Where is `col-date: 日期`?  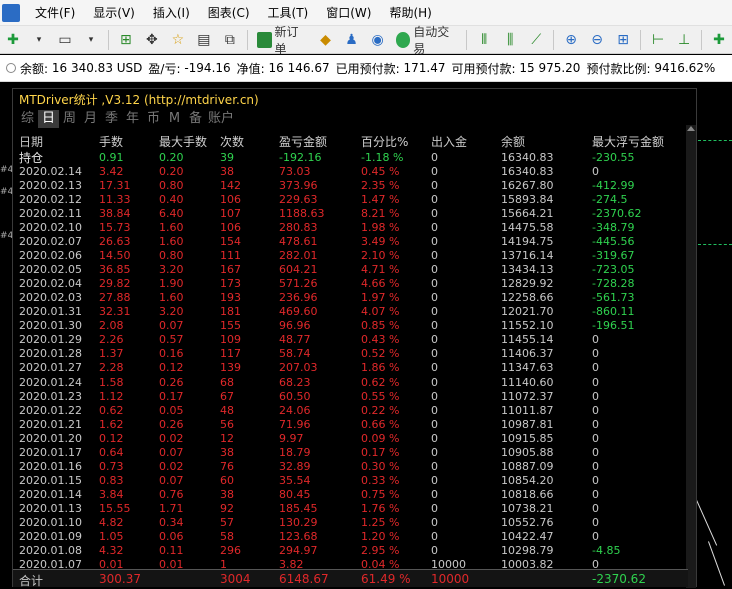
col-date: 日期 is located at coordinates (31, 141).